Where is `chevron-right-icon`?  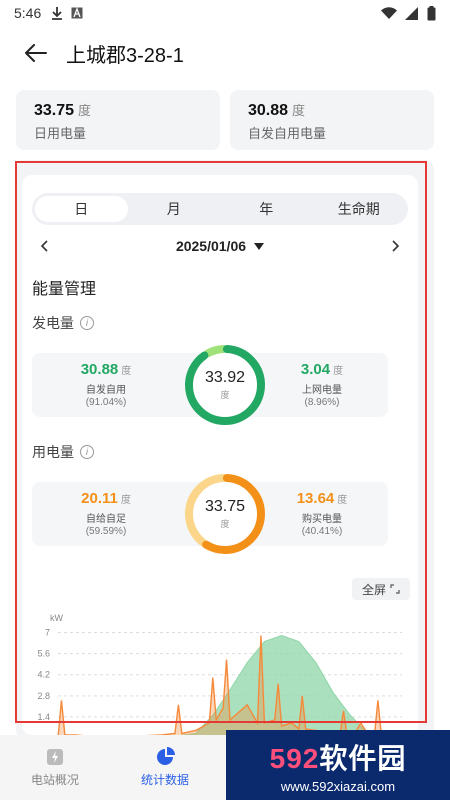
chevron-right-icon is located at coordinates (396, 246).